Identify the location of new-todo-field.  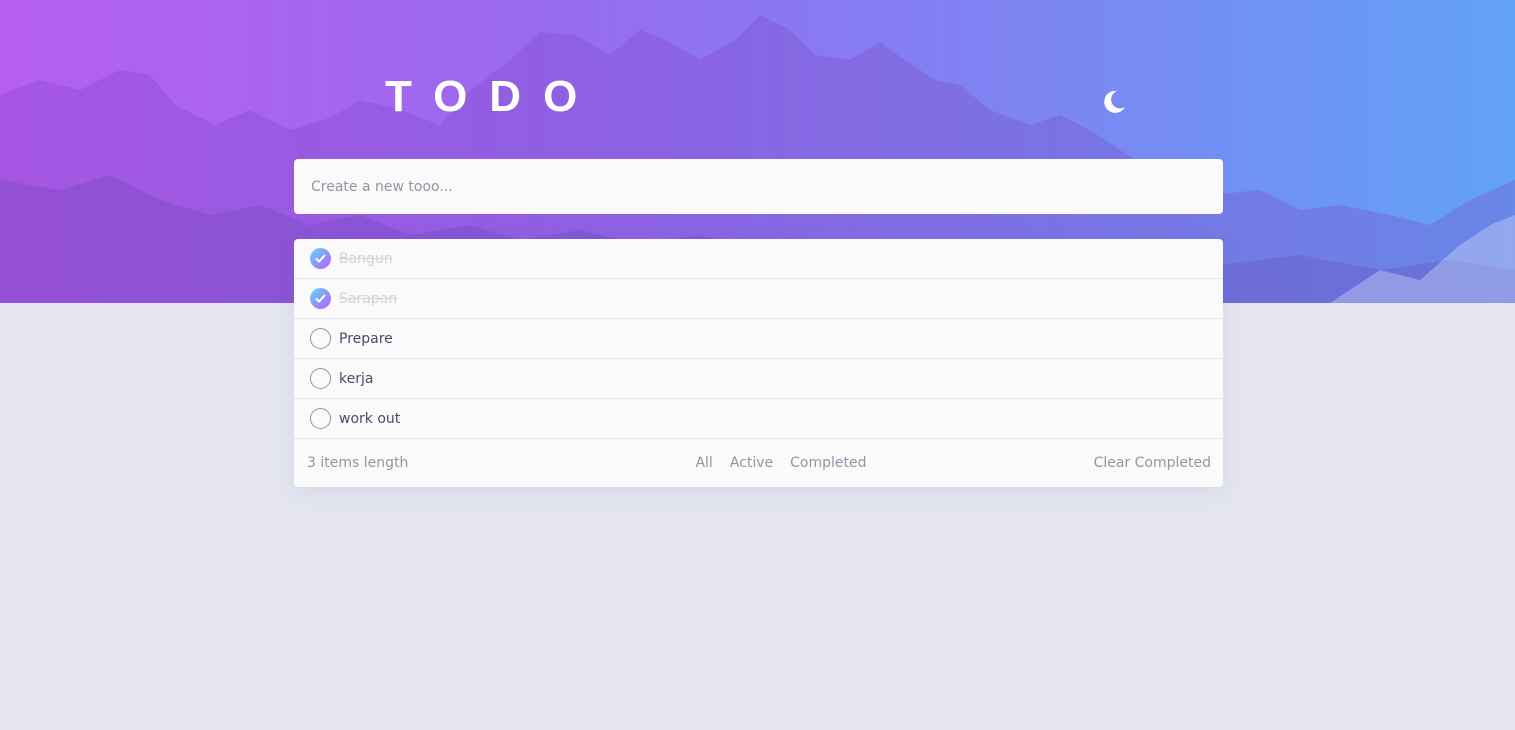
(758, 186).